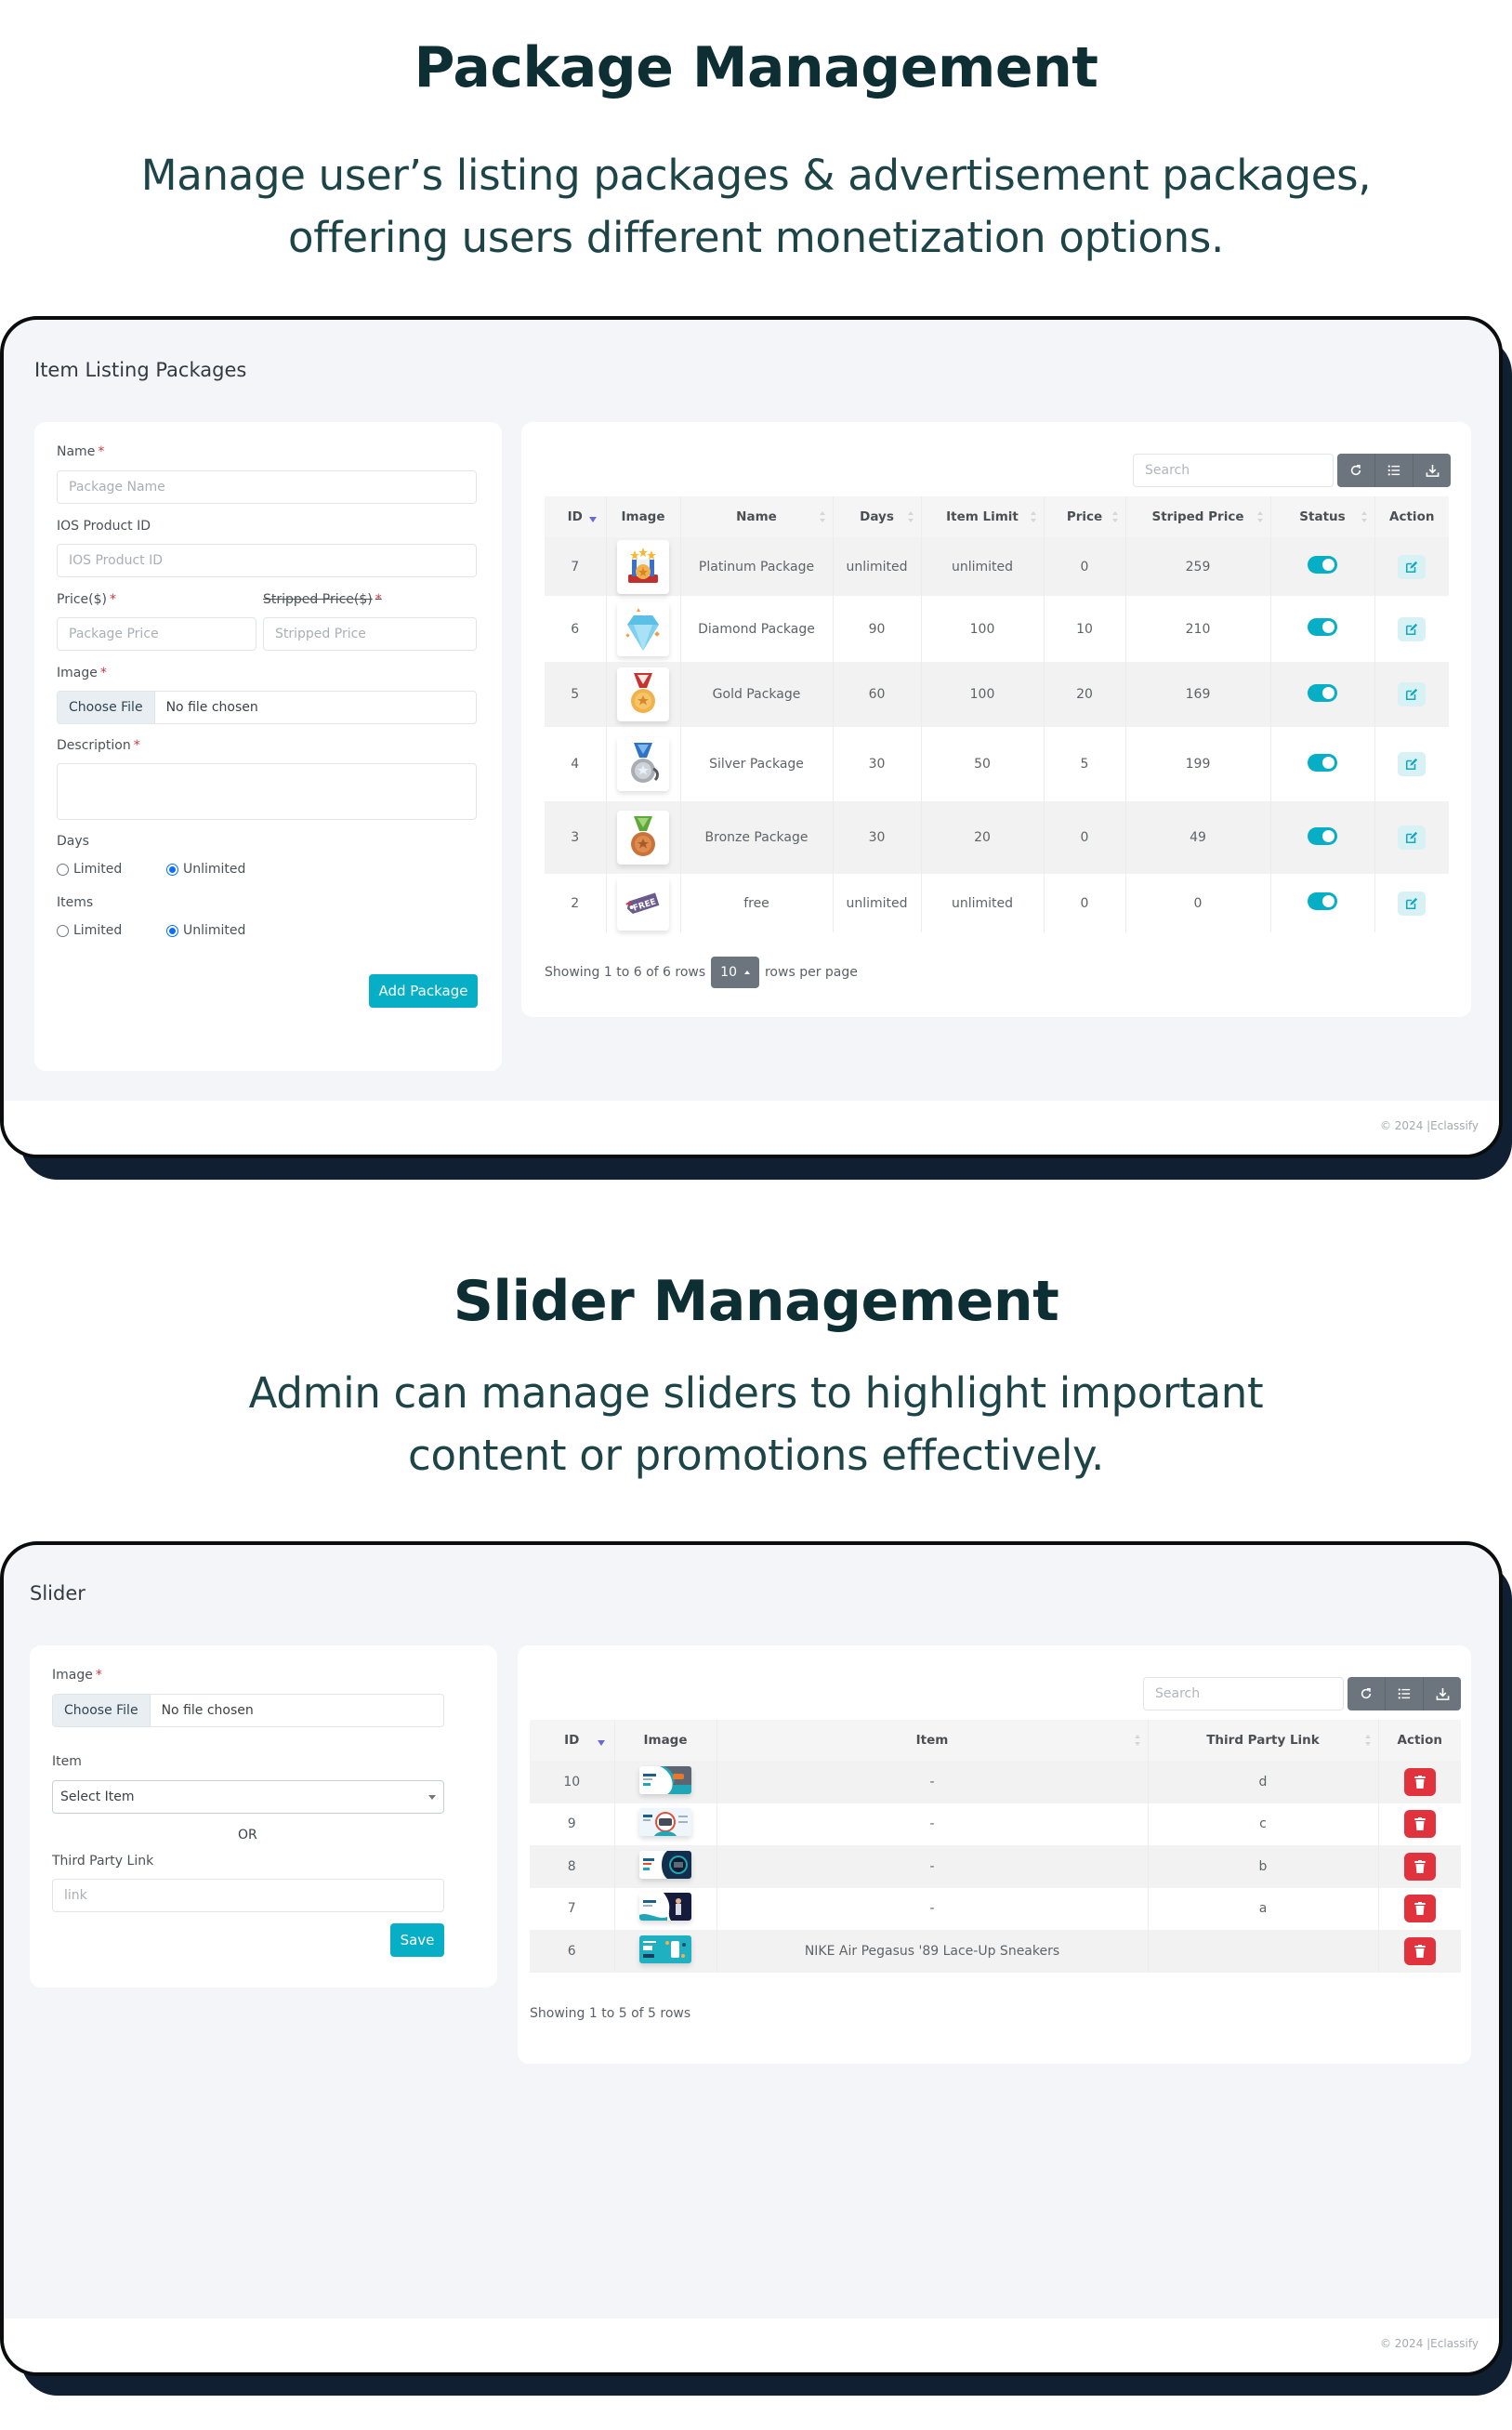 This screenshot has width=1512, height=2430. Describe the element at coordinates (1198, 903) in the screenshot. I see `cell-striped-price: 0` at that location.